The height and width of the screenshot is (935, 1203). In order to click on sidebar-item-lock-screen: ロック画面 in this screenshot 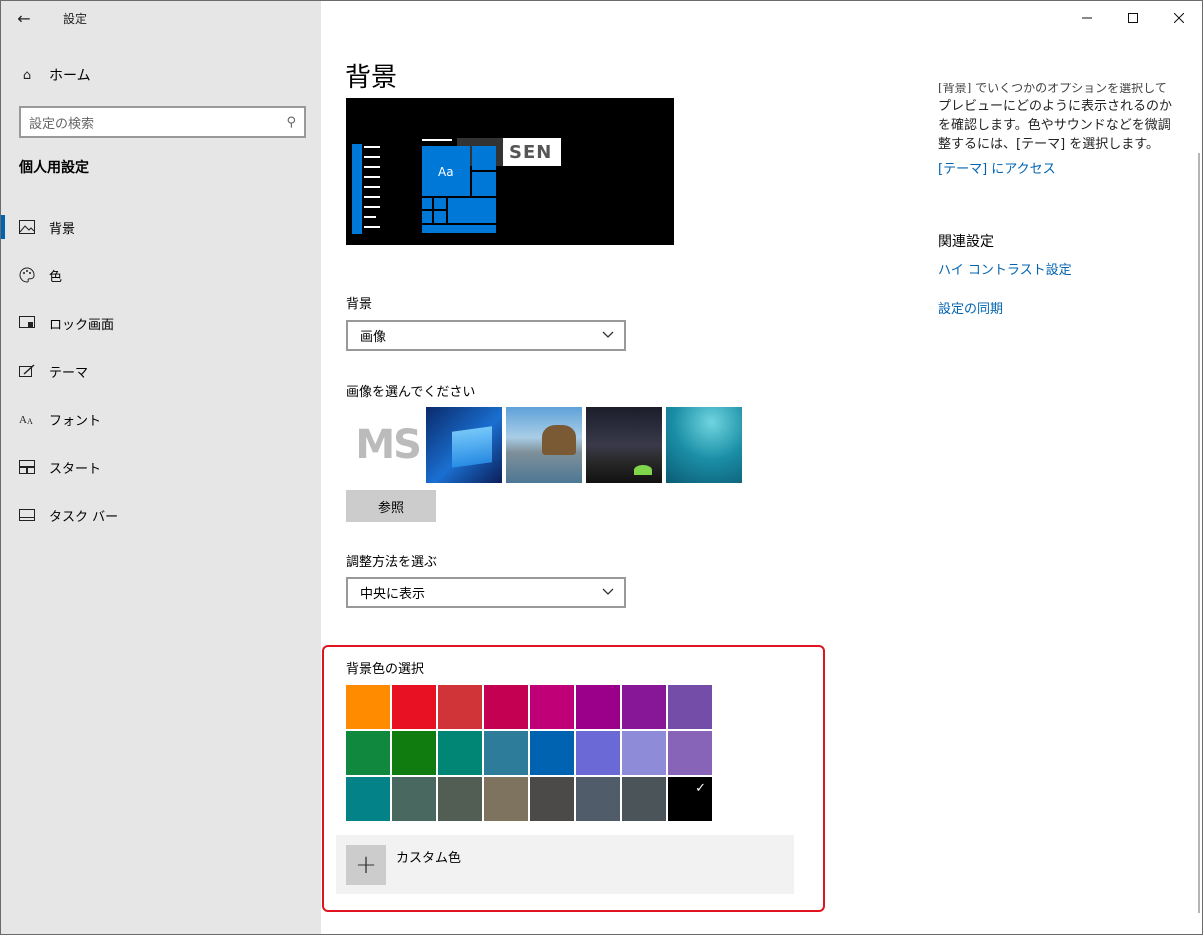, I will do `click(161, 323)`.